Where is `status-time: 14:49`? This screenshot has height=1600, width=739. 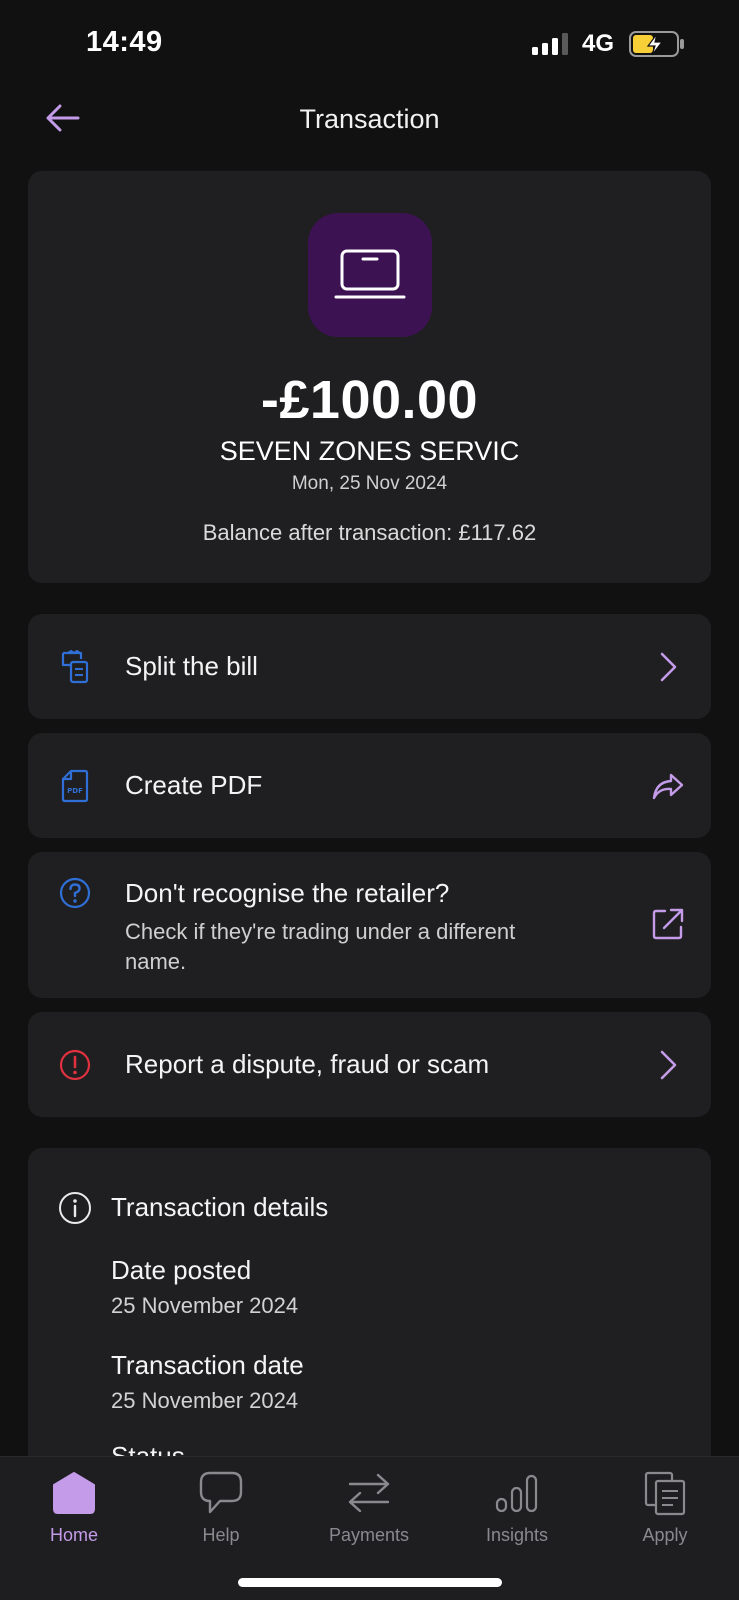 status-time: 14:49 is located at coordinates (124, 42).